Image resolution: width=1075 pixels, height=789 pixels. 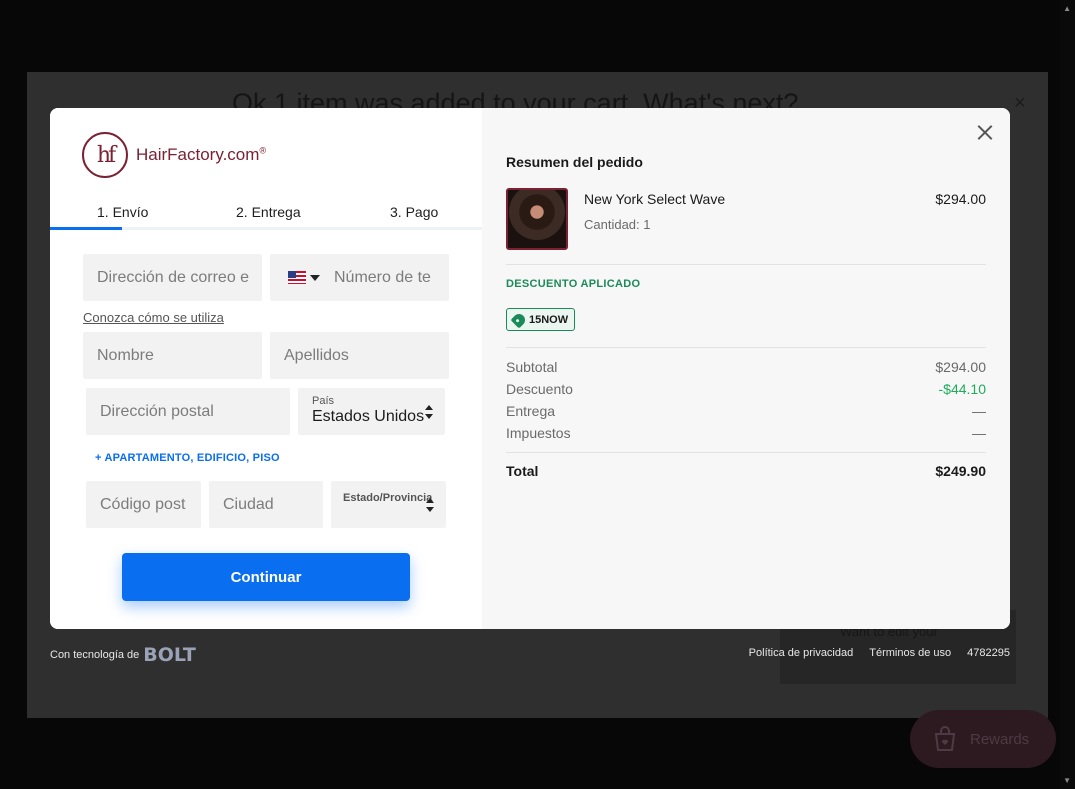 I want to click on taxes-value: —, so click(x=979, y=433).